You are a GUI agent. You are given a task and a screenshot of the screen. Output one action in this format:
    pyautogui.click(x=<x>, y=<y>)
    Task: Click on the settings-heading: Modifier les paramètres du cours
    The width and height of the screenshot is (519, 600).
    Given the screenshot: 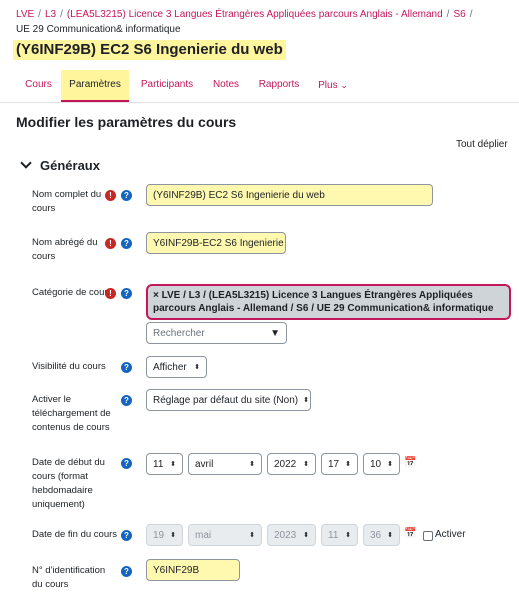 What is the action you would take?
    pyautogui.click(x=126, y=122)
    